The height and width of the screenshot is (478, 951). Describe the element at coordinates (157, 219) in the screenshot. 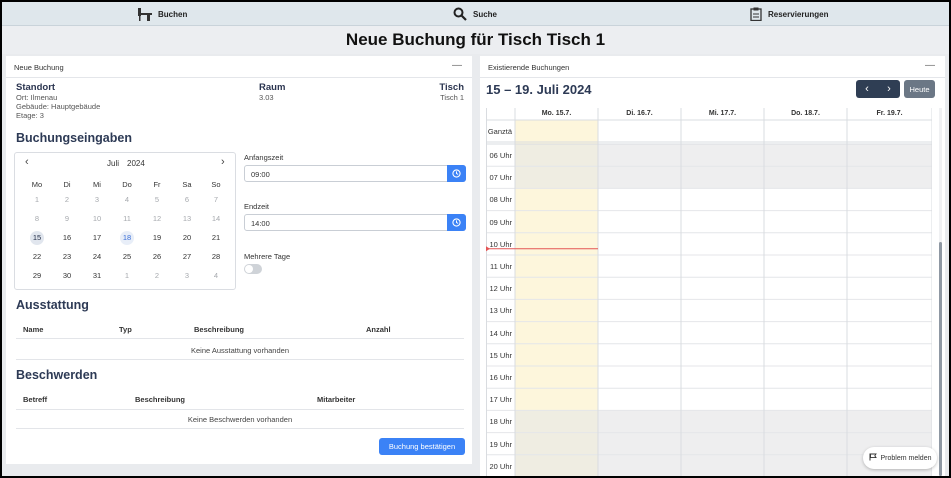

I see `calendar-day: 12` at that location.